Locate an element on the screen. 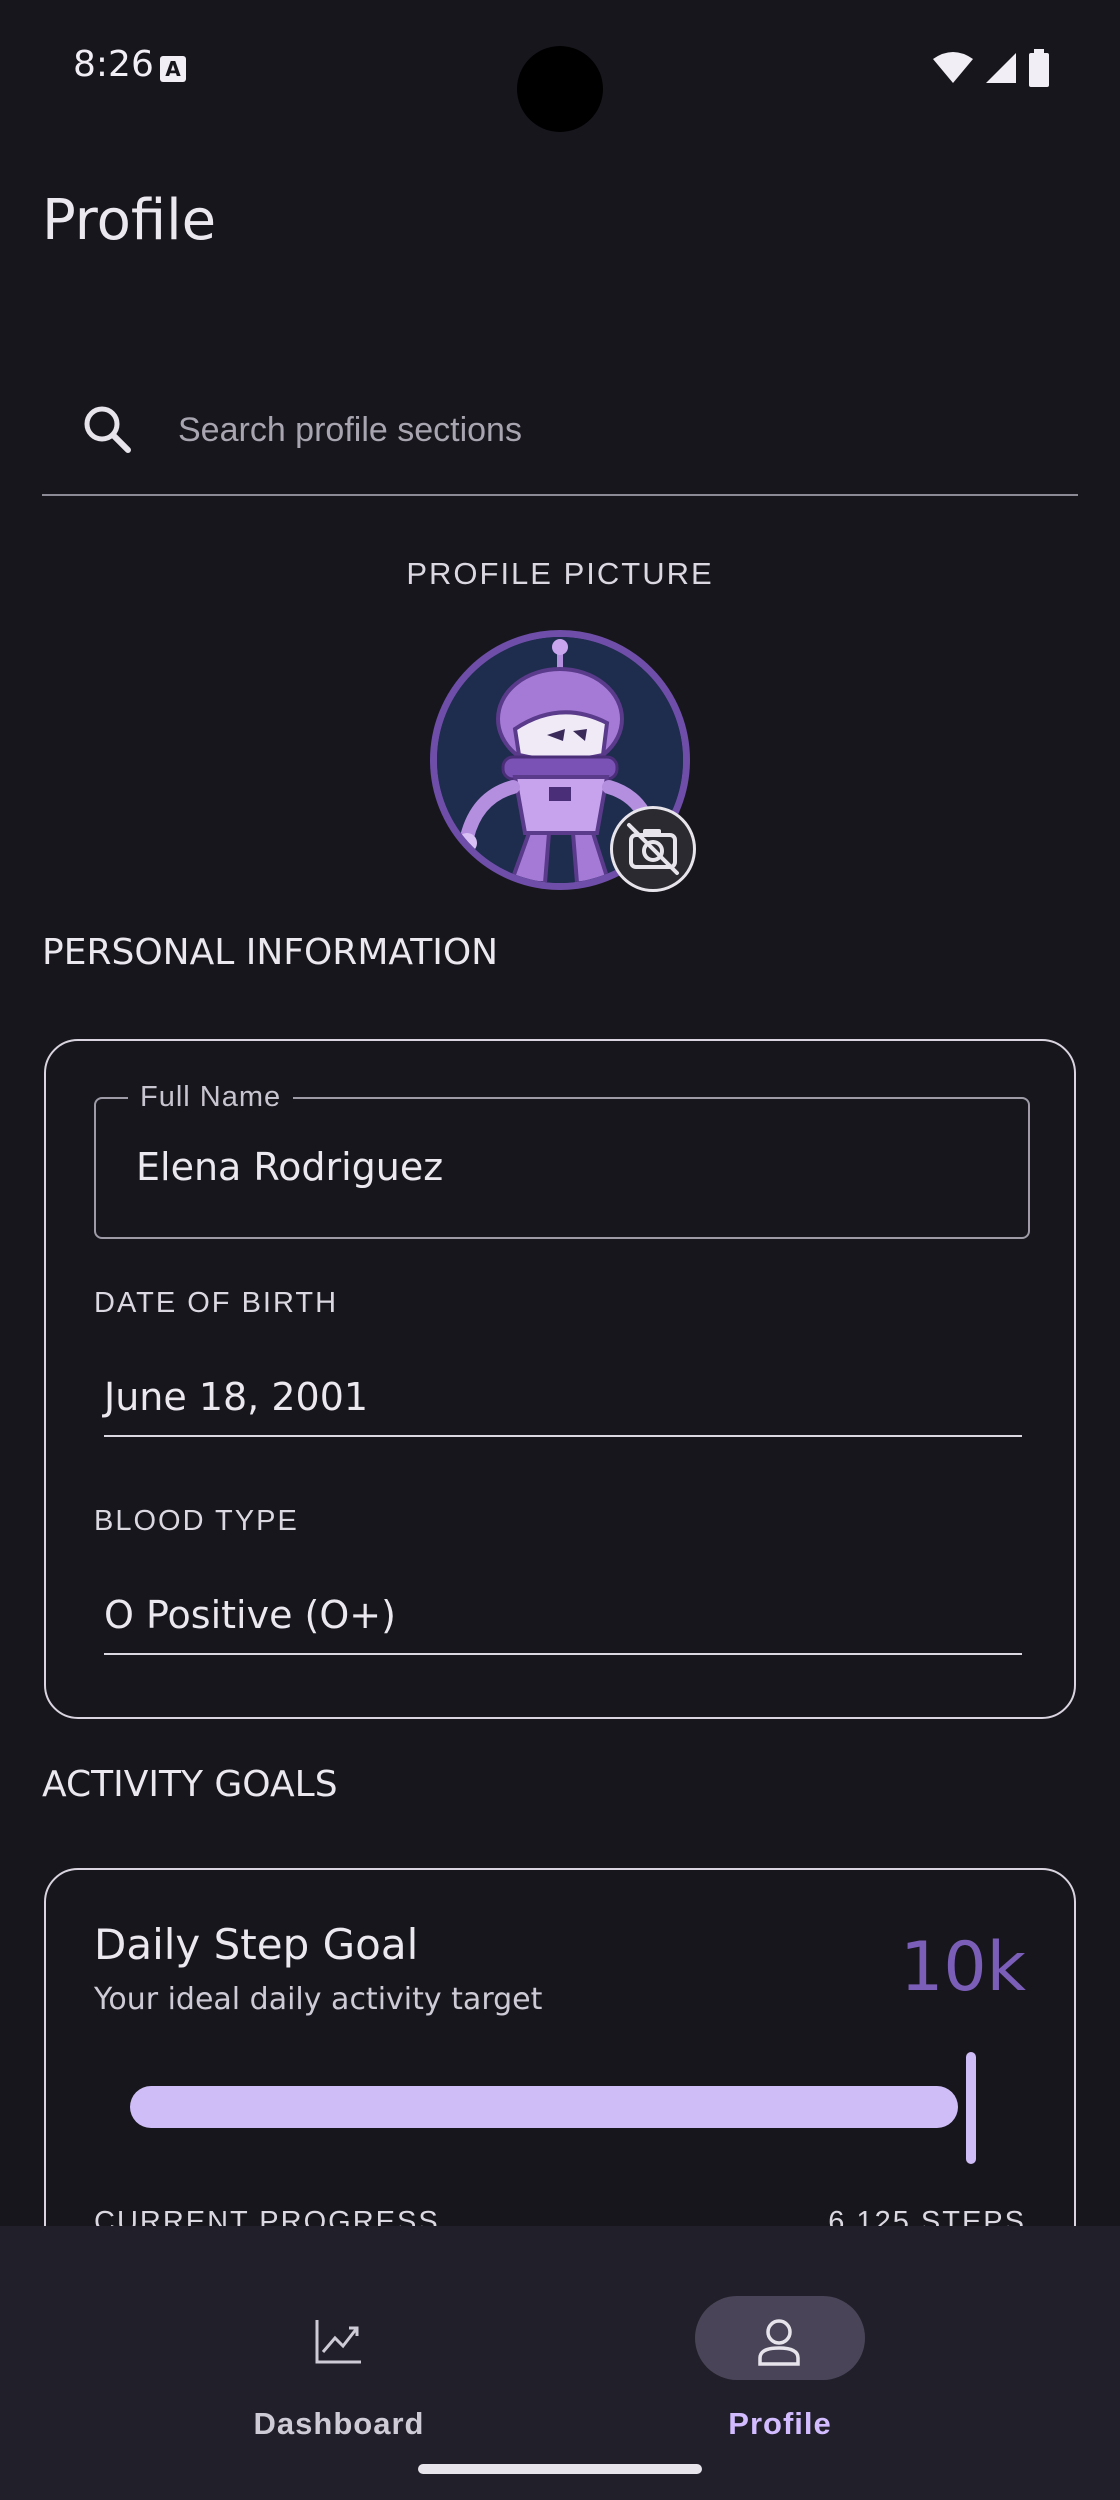 This screenshot has width=1120, height=2500. status-icons is located at coordinates (991, 68).